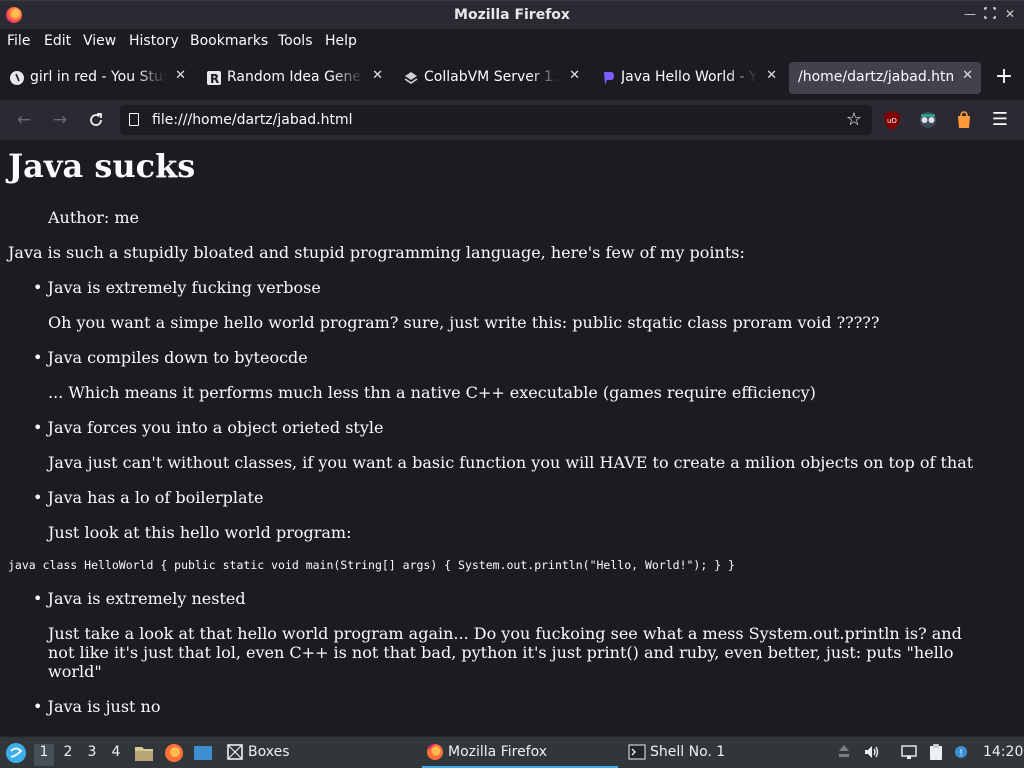 Image resolution: width=1024 pixels, height=768 pixels. I want to click on minimize-icon: —, so click(970, 14).